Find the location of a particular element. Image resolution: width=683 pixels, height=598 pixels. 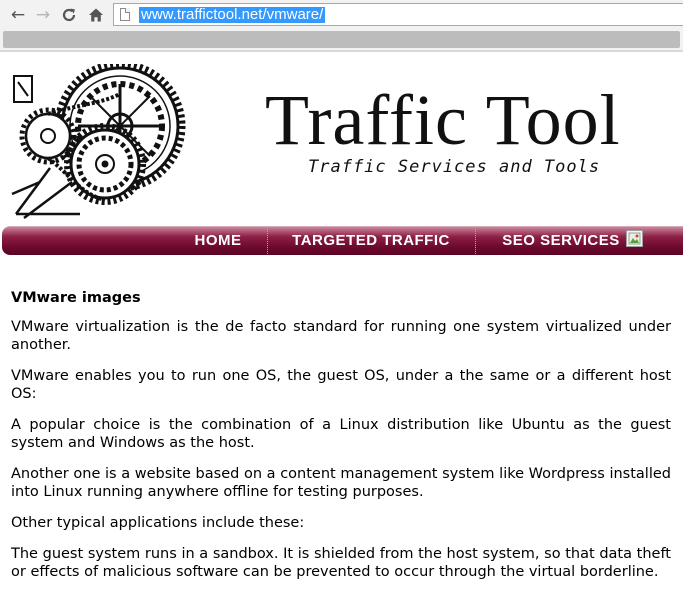

article-heading: VMware images is located at coordinates (76, 298).